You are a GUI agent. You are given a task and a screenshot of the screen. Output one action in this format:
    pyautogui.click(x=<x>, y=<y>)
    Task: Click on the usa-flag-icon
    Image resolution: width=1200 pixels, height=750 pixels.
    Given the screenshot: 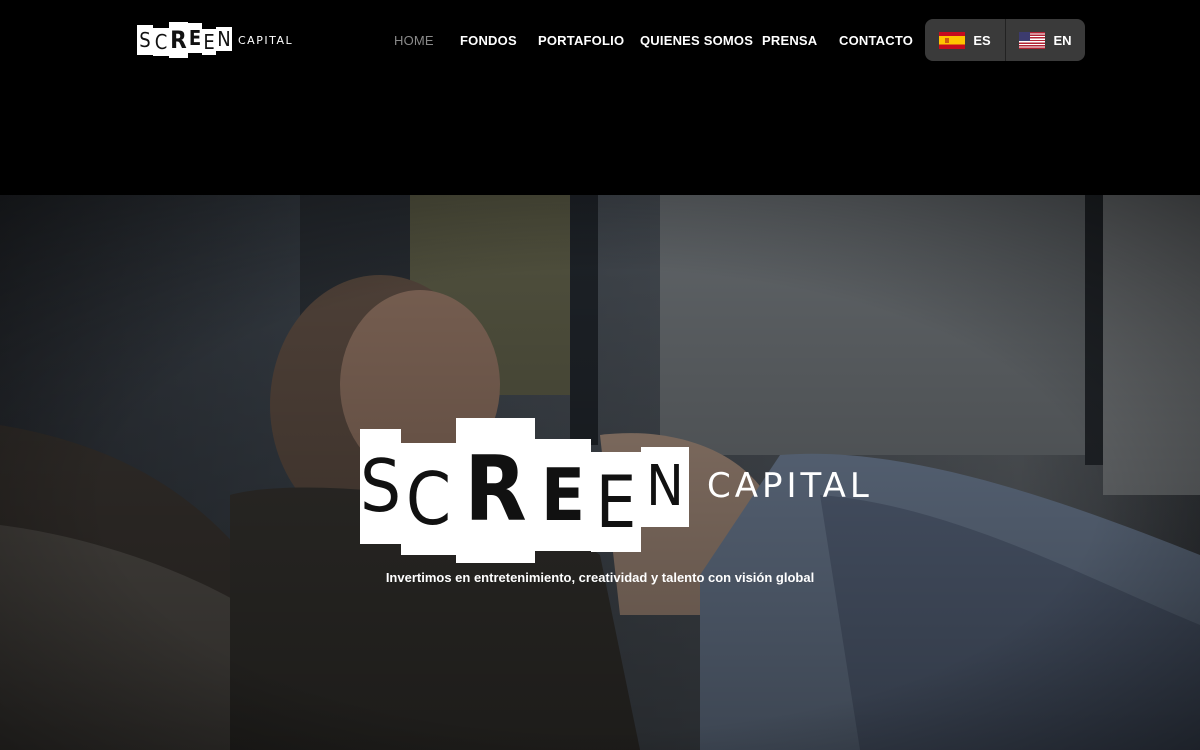 What is the action you would take?
    pyautogui.click(x=1032, y=40)
    